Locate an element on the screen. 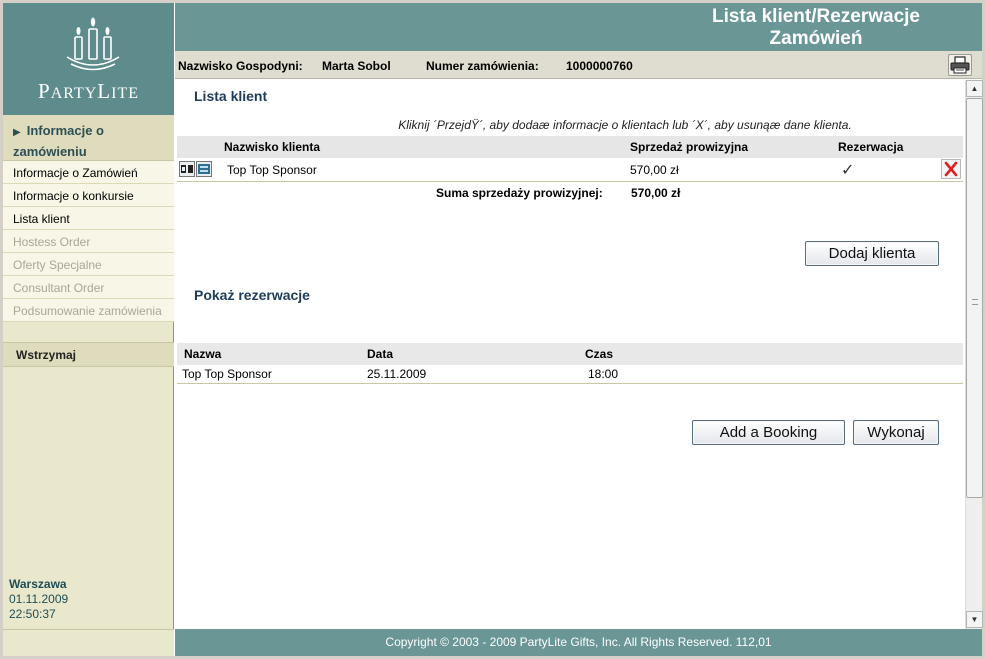 The height and width of the screenshot is (659, 985). go-to-client-button is located at coordinates (187, 169).